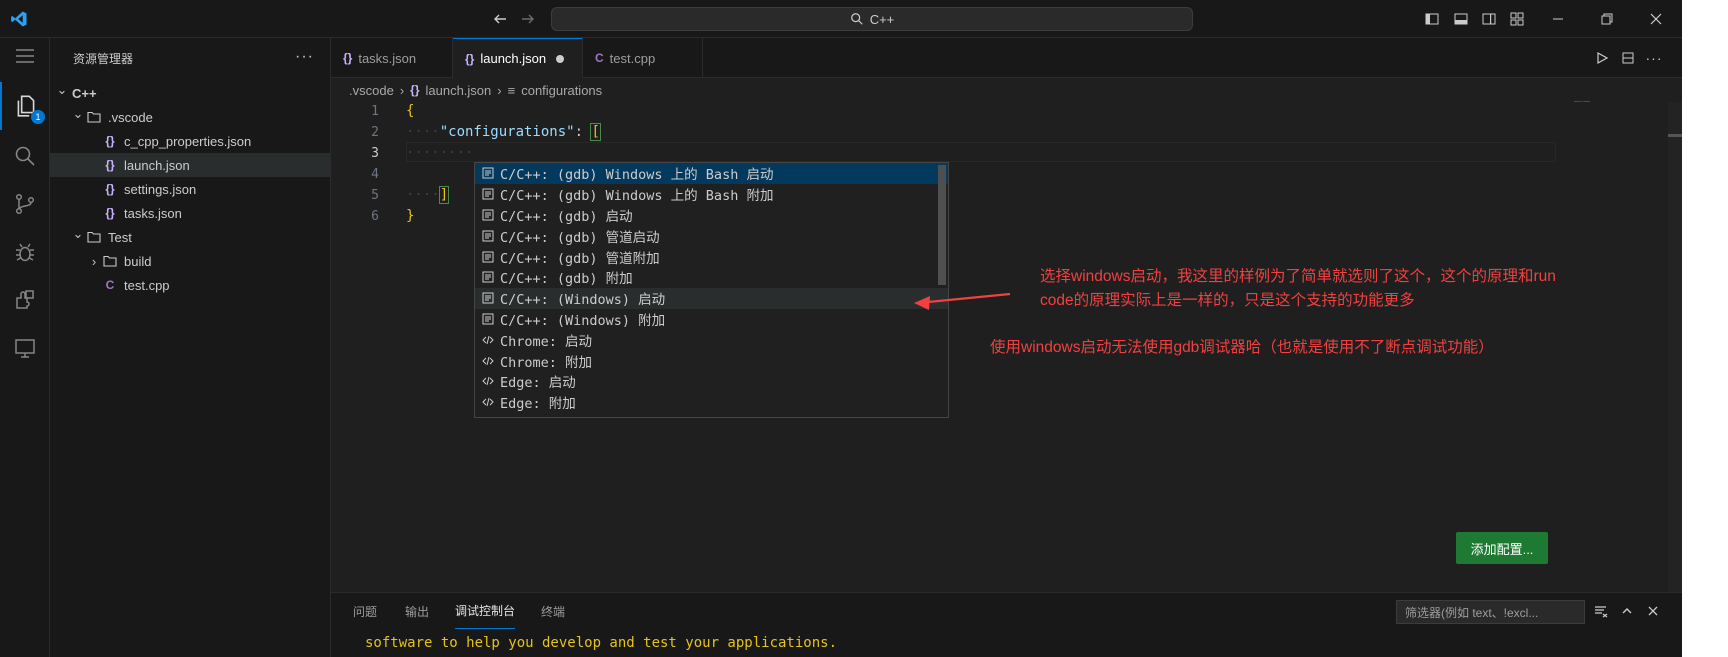 The width and height of the screenshot is (1728, 657). I want to click on line-number: 2, so click(375, 132).